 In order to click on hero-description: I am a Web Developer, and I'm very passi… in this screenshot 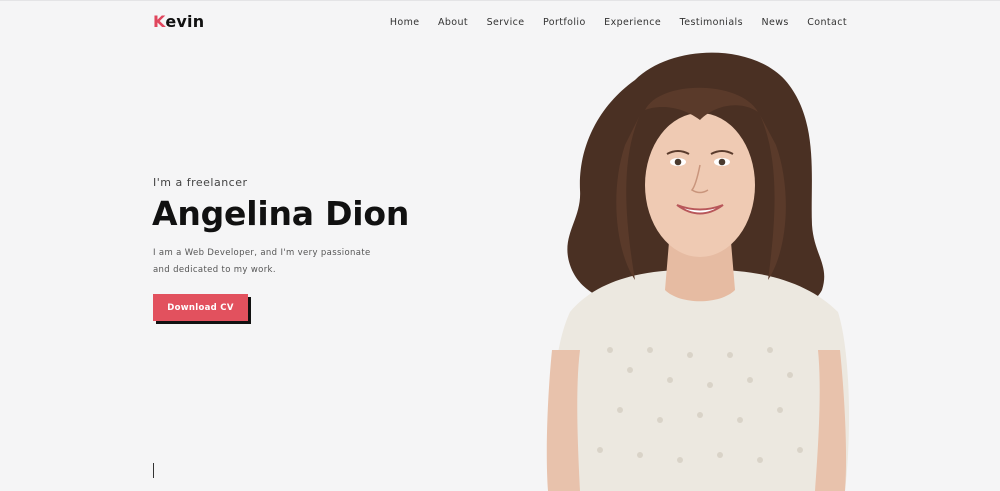, I will do `click(268, 262)`.